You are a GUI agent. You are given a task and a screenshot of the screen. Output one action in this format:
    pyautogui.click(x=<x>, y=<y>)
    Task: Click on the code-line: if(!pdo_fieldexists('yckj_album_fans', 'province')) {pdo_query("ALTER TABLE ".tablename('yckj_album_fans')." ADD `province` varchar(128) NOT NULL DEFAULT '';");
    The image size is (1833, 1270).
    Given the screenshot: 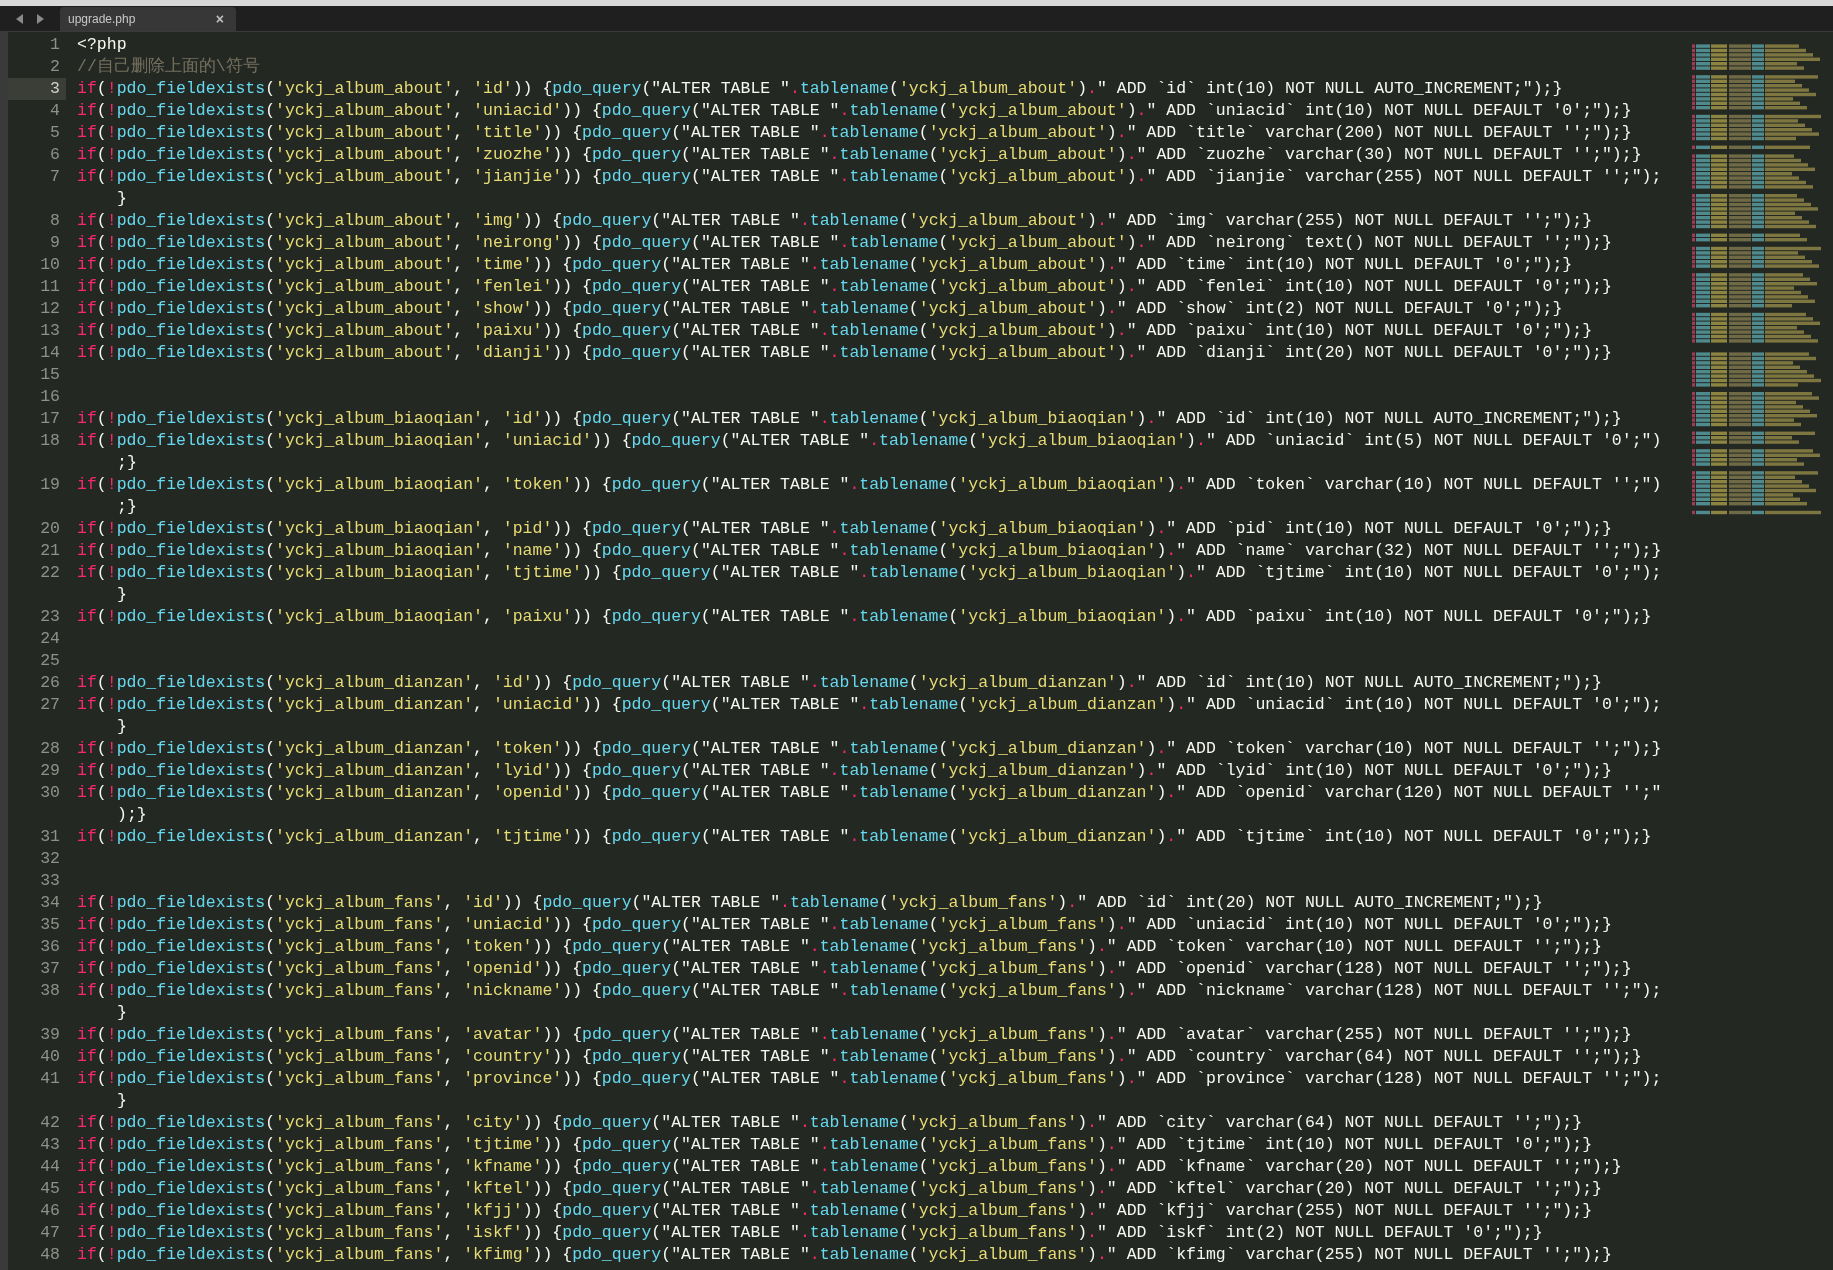 What is the action you would take?
    pyautogui.click(x=869, y=1079)
    